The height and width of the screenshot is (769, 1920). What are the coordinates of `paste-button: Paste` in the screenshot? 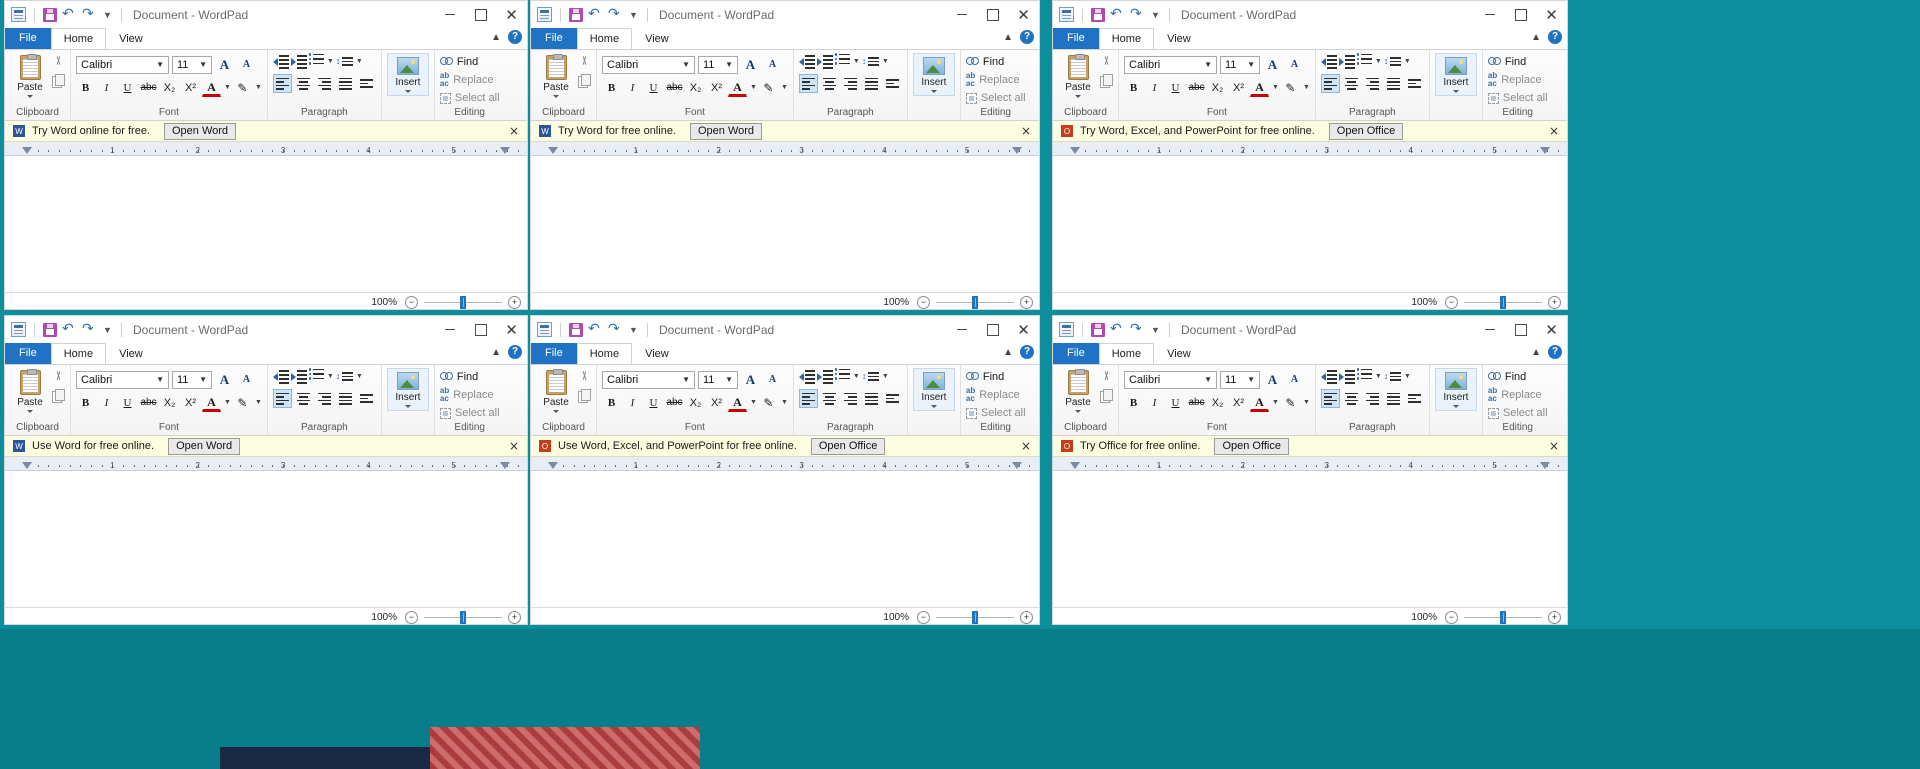 It's located at (556, 75).